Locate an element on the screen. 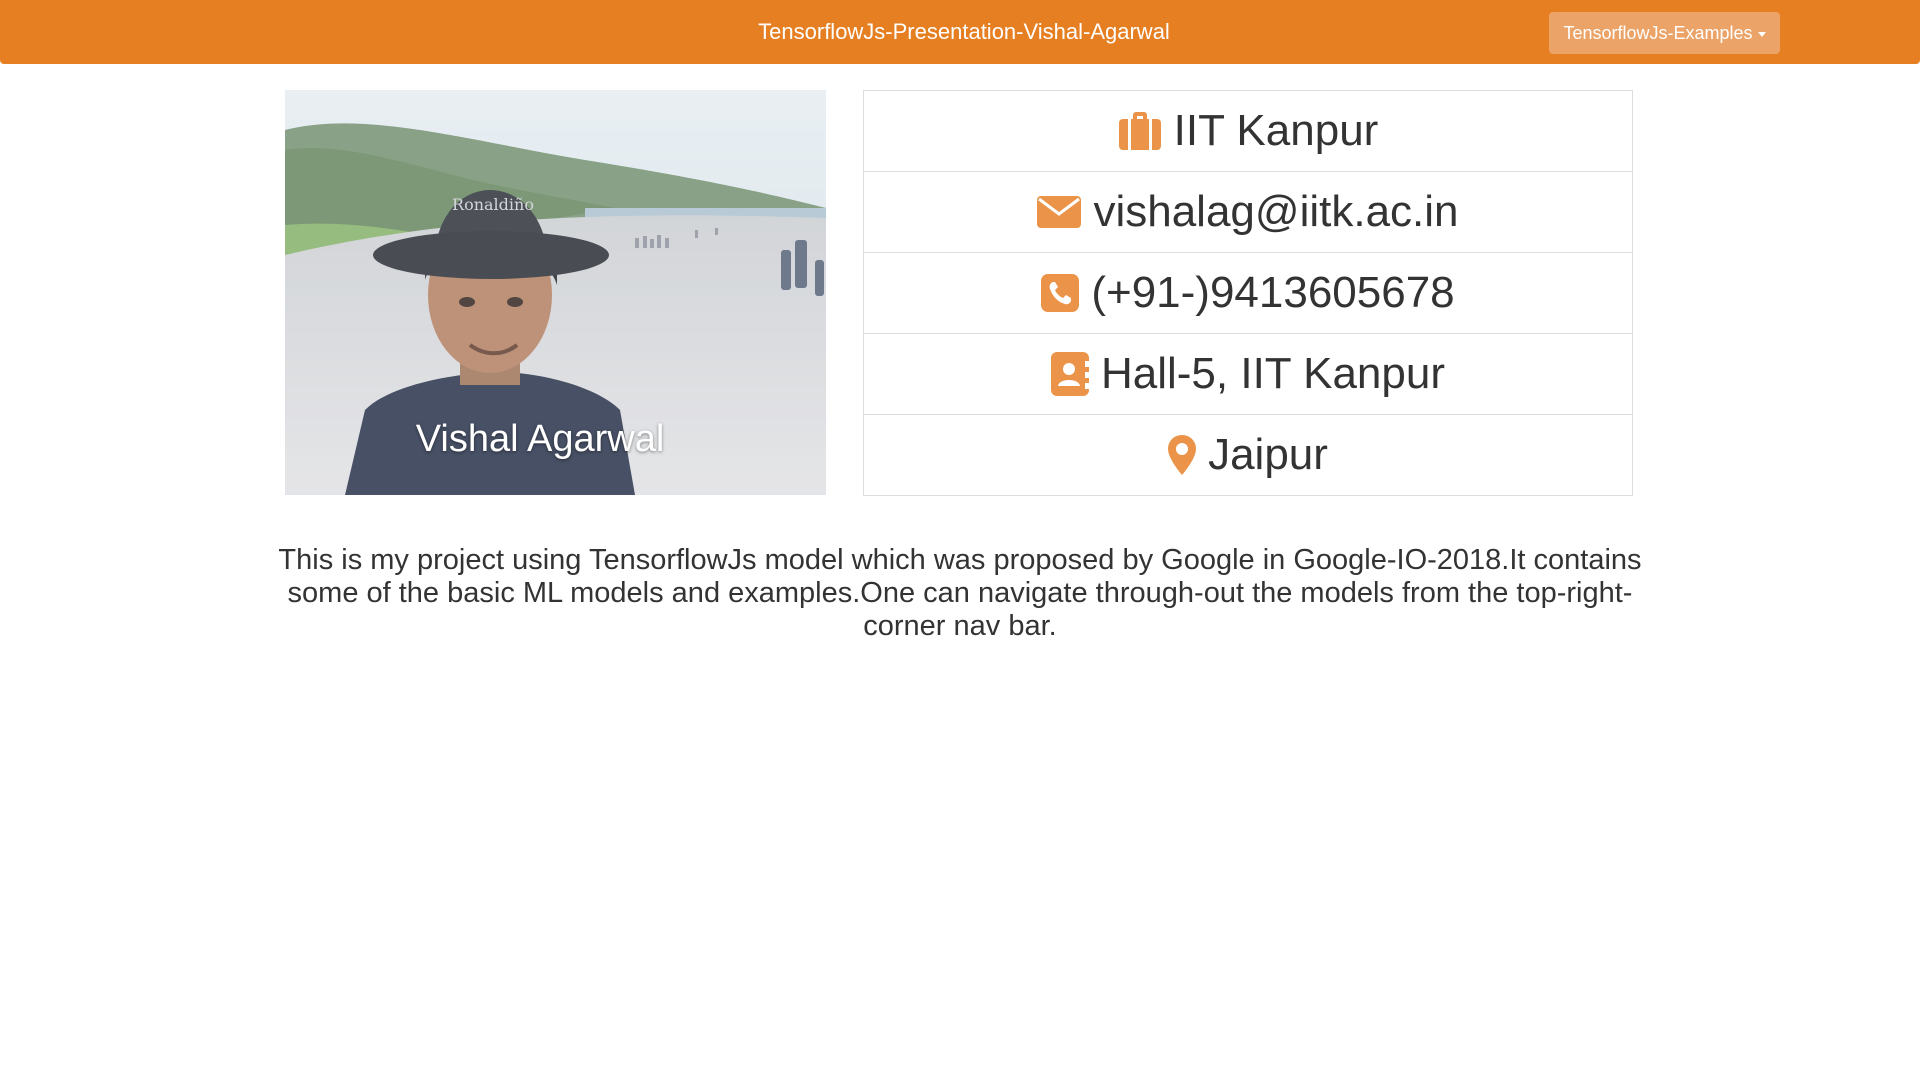 Image resolution: width=1920 pixels, height=1080 pixels. examples-dropdown-label: TensorflowJs-Examples is located at coordinates (1658, 32).